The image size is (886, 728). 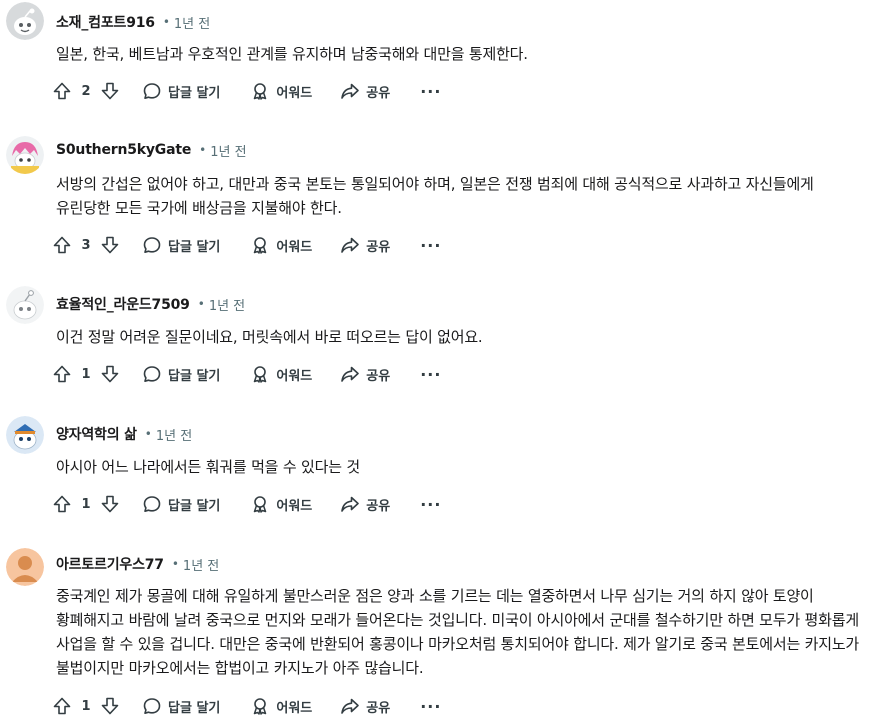 I want to click on comment-meta: S0uthern5kyGate • 1년 전, so click(x=151, y=150).